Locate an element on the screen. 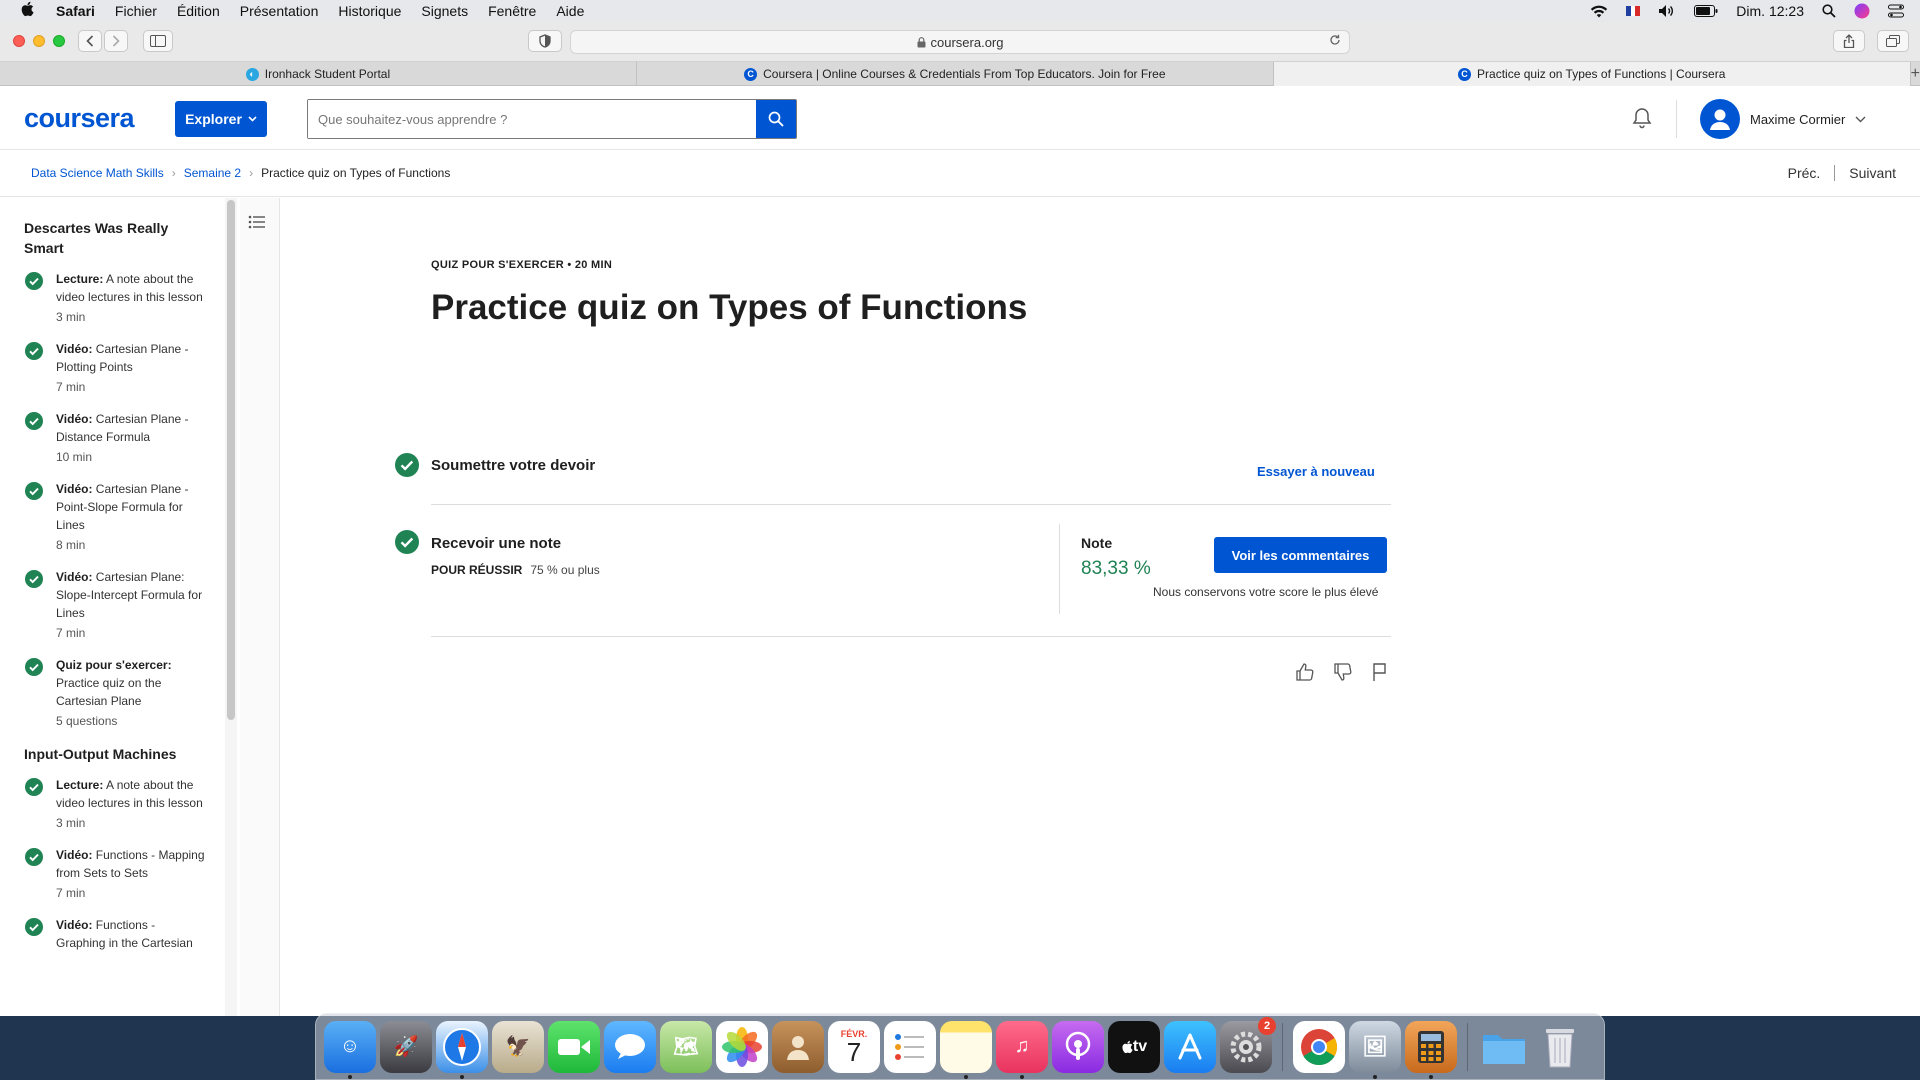 The image size is (1920, 1080). privacy-report-button is located at coordinates (545, 41).